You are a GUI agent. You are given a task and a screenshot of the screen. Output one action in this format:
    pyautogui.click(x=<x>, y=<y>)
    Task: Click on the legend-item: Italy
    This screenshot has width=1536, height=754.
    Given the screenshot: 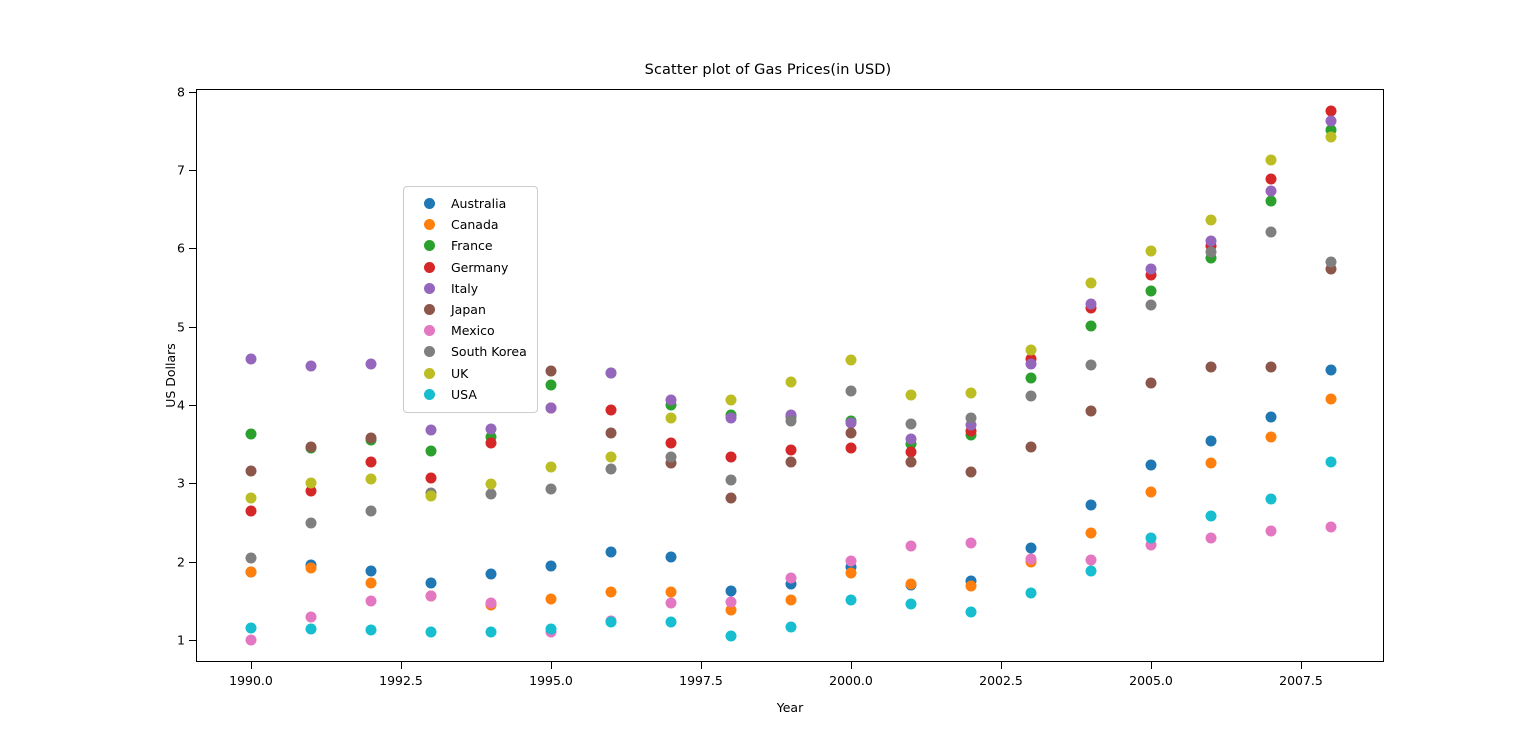 What is the action you would take?
    pyautogui.click(x=470, y=288)
    